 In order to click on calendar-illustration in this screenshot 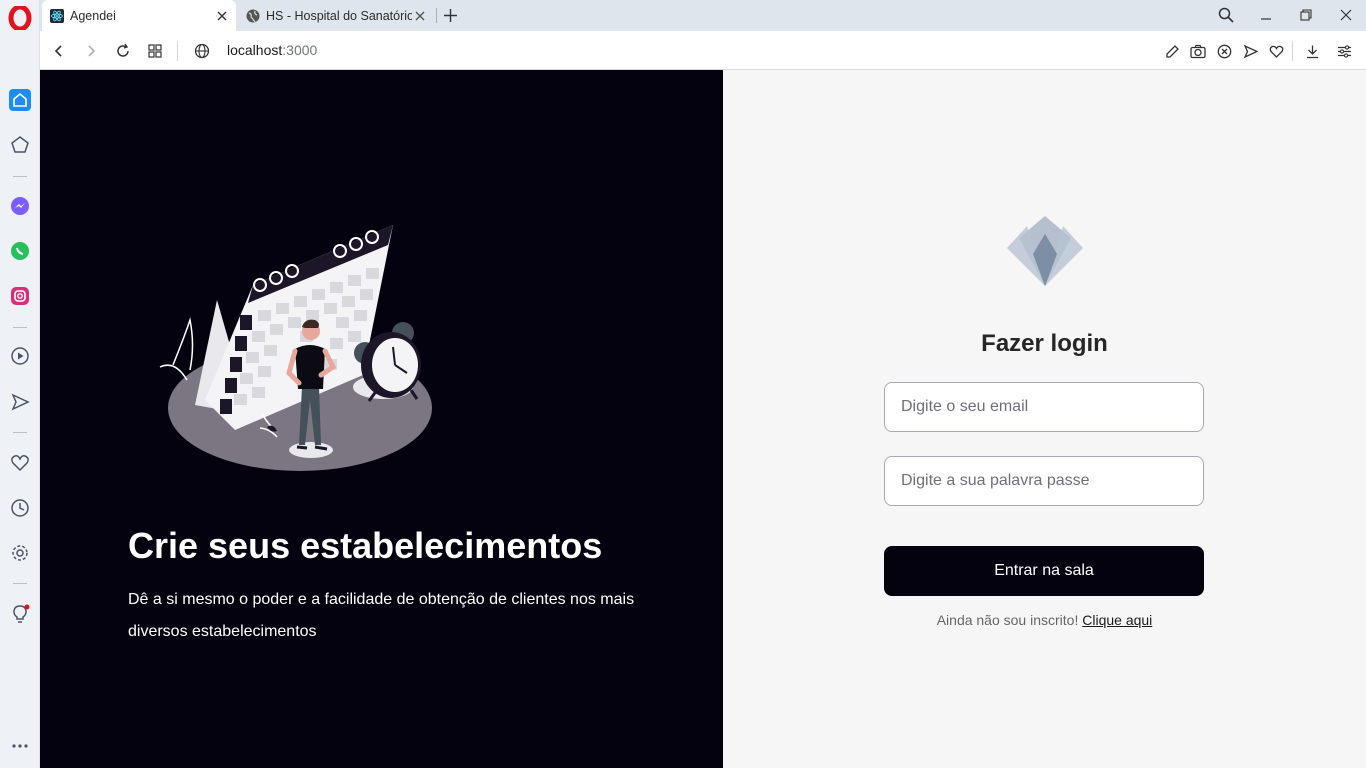, I will do `click(300, 345)`.